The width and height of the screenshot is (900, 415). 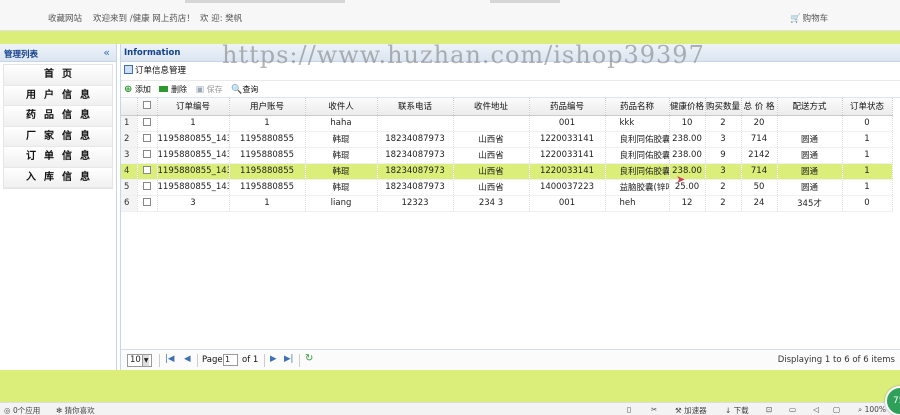 What do you see at coordinates (129, 171) in the screenshot?
I see `row-number: 4` at bounding box center [129, 171].